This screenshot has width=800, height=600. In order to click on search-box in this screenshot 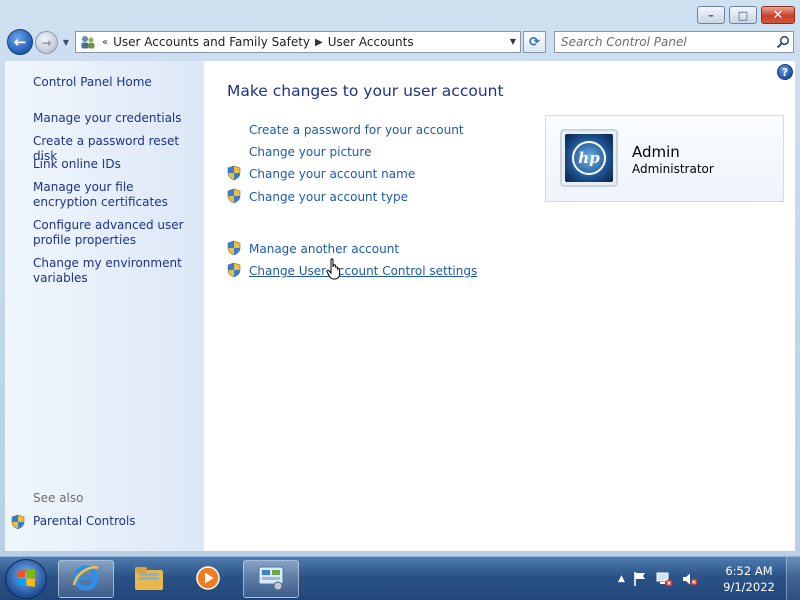, I will do `click(674, 42)`.